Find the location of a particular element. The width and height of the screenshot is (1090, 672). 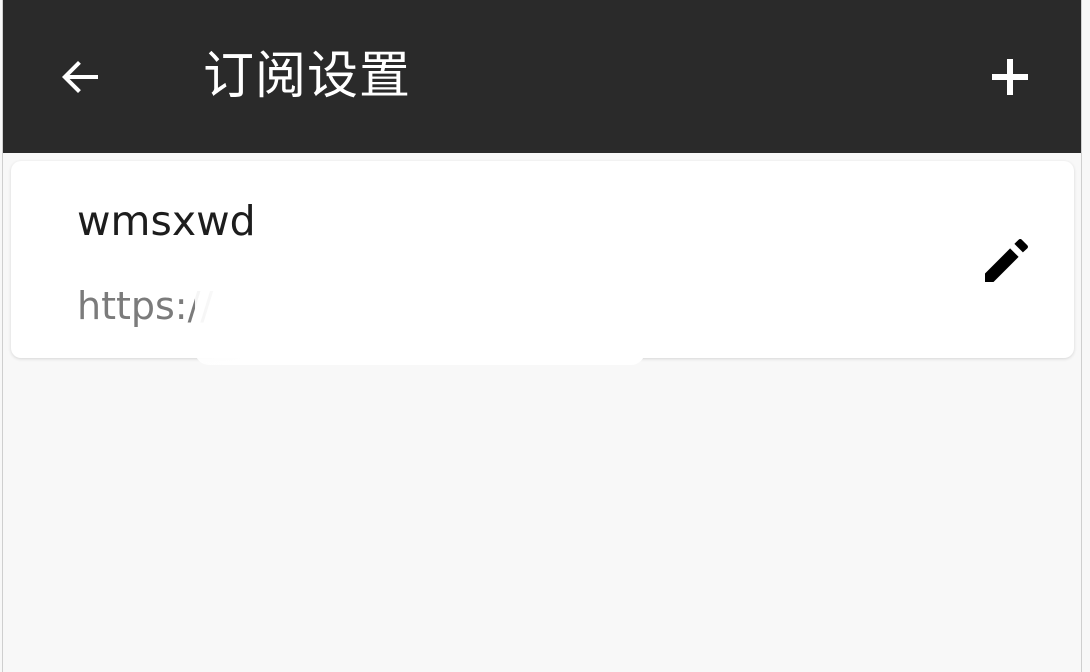

plus-icon is located at coordinates (1010, 77).